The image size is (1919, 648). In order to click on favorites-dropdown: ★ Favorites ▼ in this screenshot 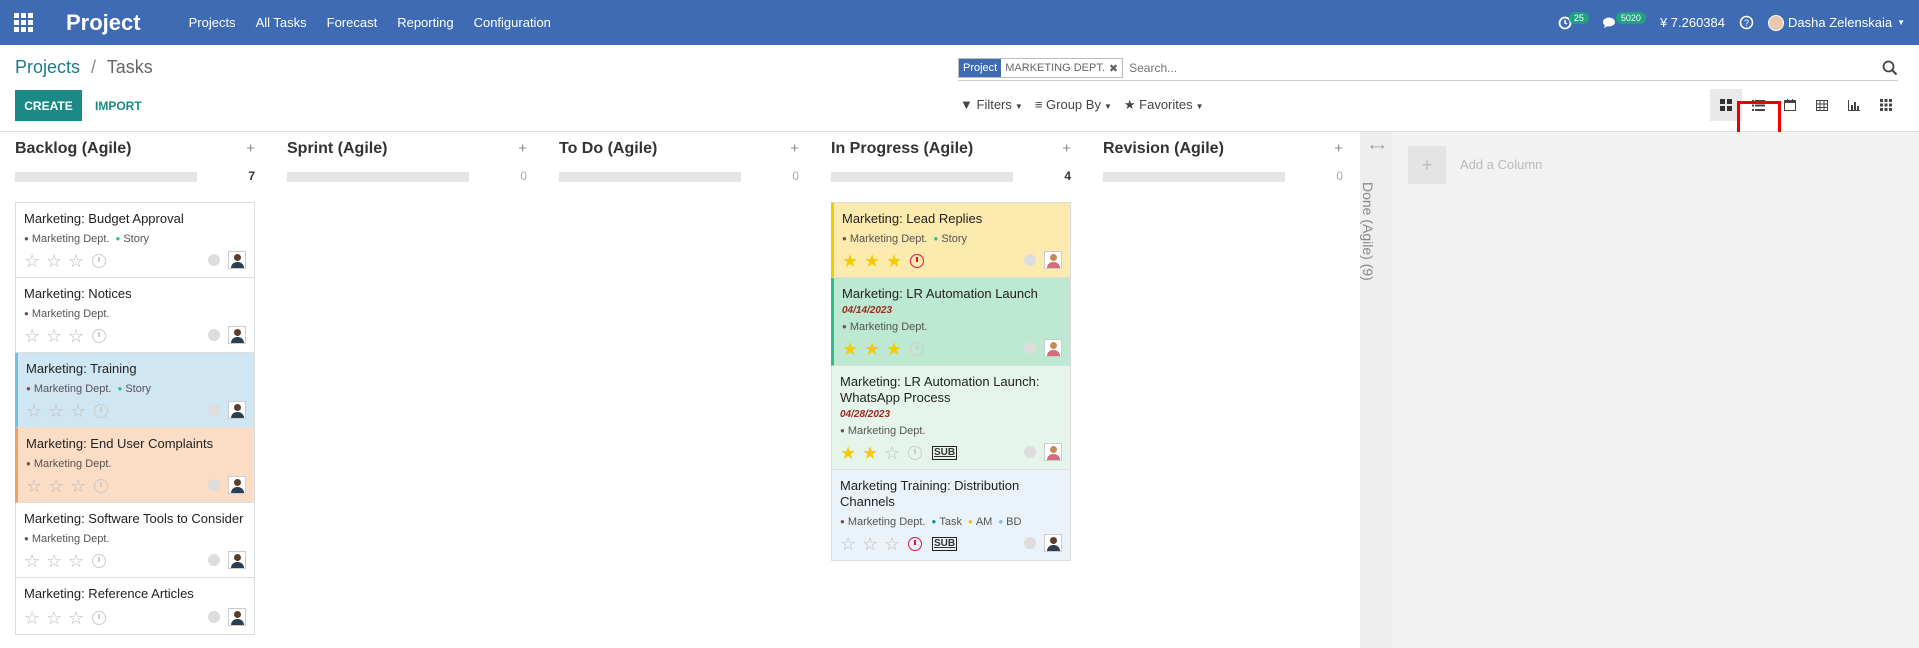, I will do `click(1164, 105)`.